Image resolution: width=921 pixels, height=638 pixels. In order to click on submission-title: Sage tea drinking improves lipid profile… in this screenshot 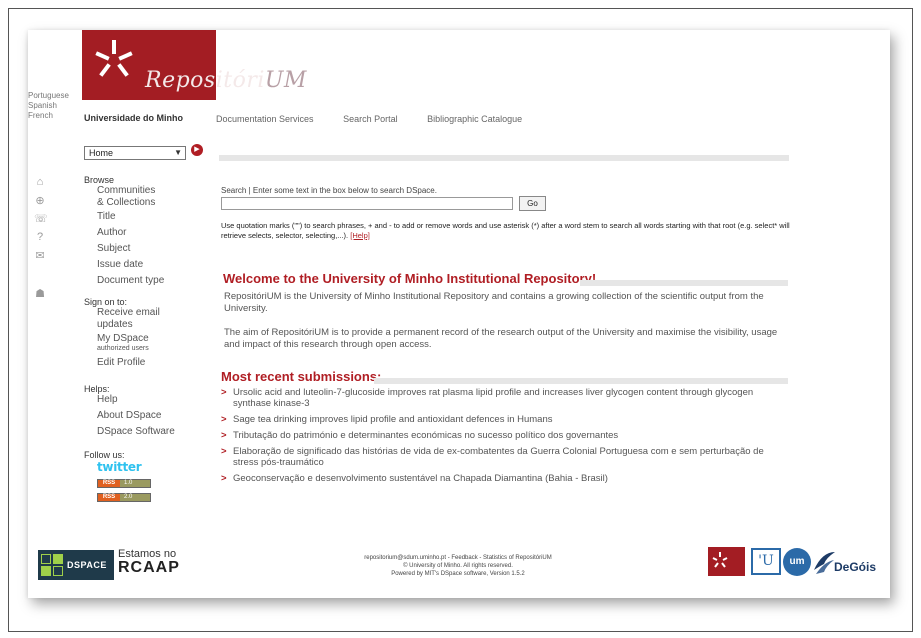, I will do `click(393, 419)`.